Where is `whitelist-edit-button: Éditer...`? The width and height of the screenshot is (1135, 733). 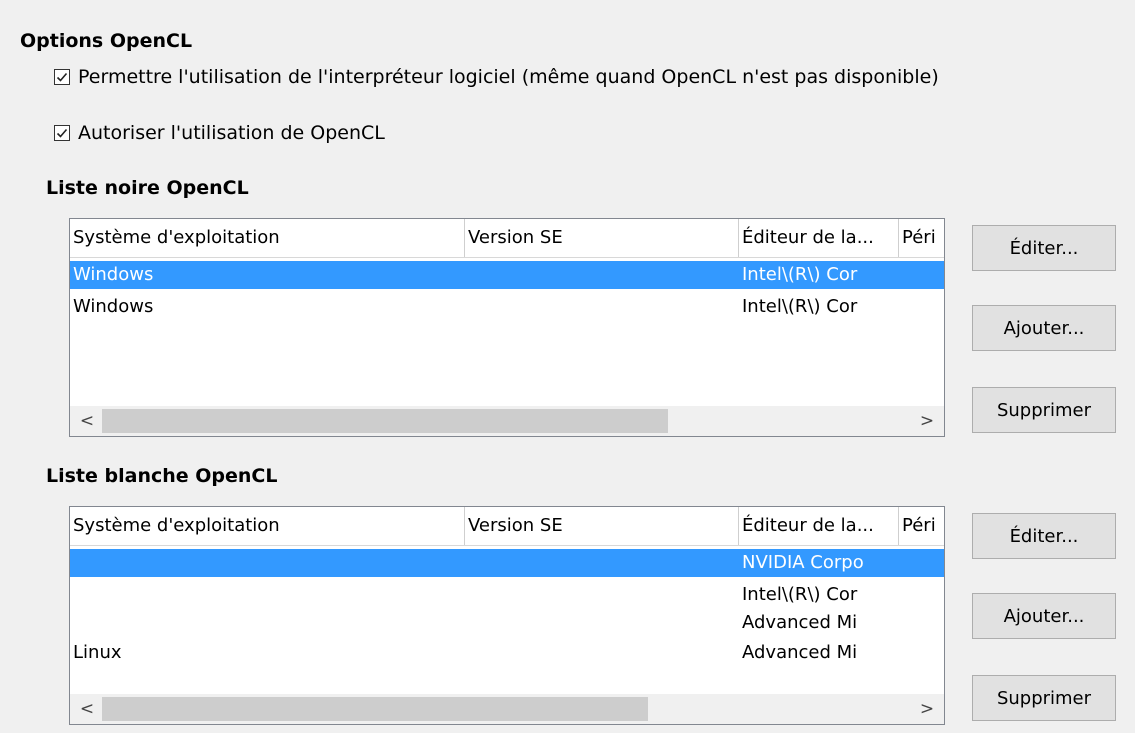 whitelist-edit-button: Éditer... is located at coordinates (1044, 536).